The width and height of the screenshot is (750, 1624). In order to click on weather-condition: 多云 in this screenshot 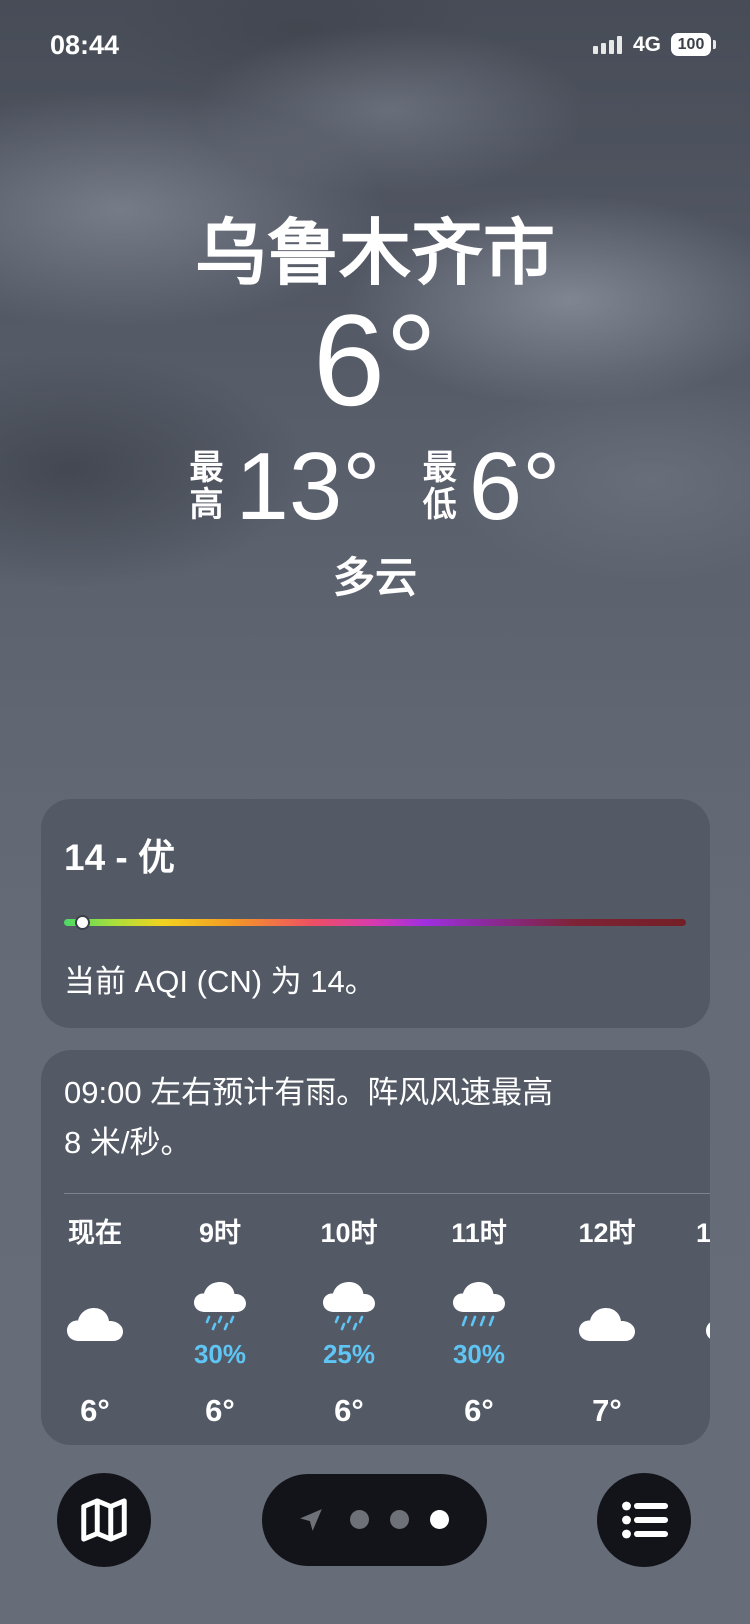, I will do `click(374, 577)`.